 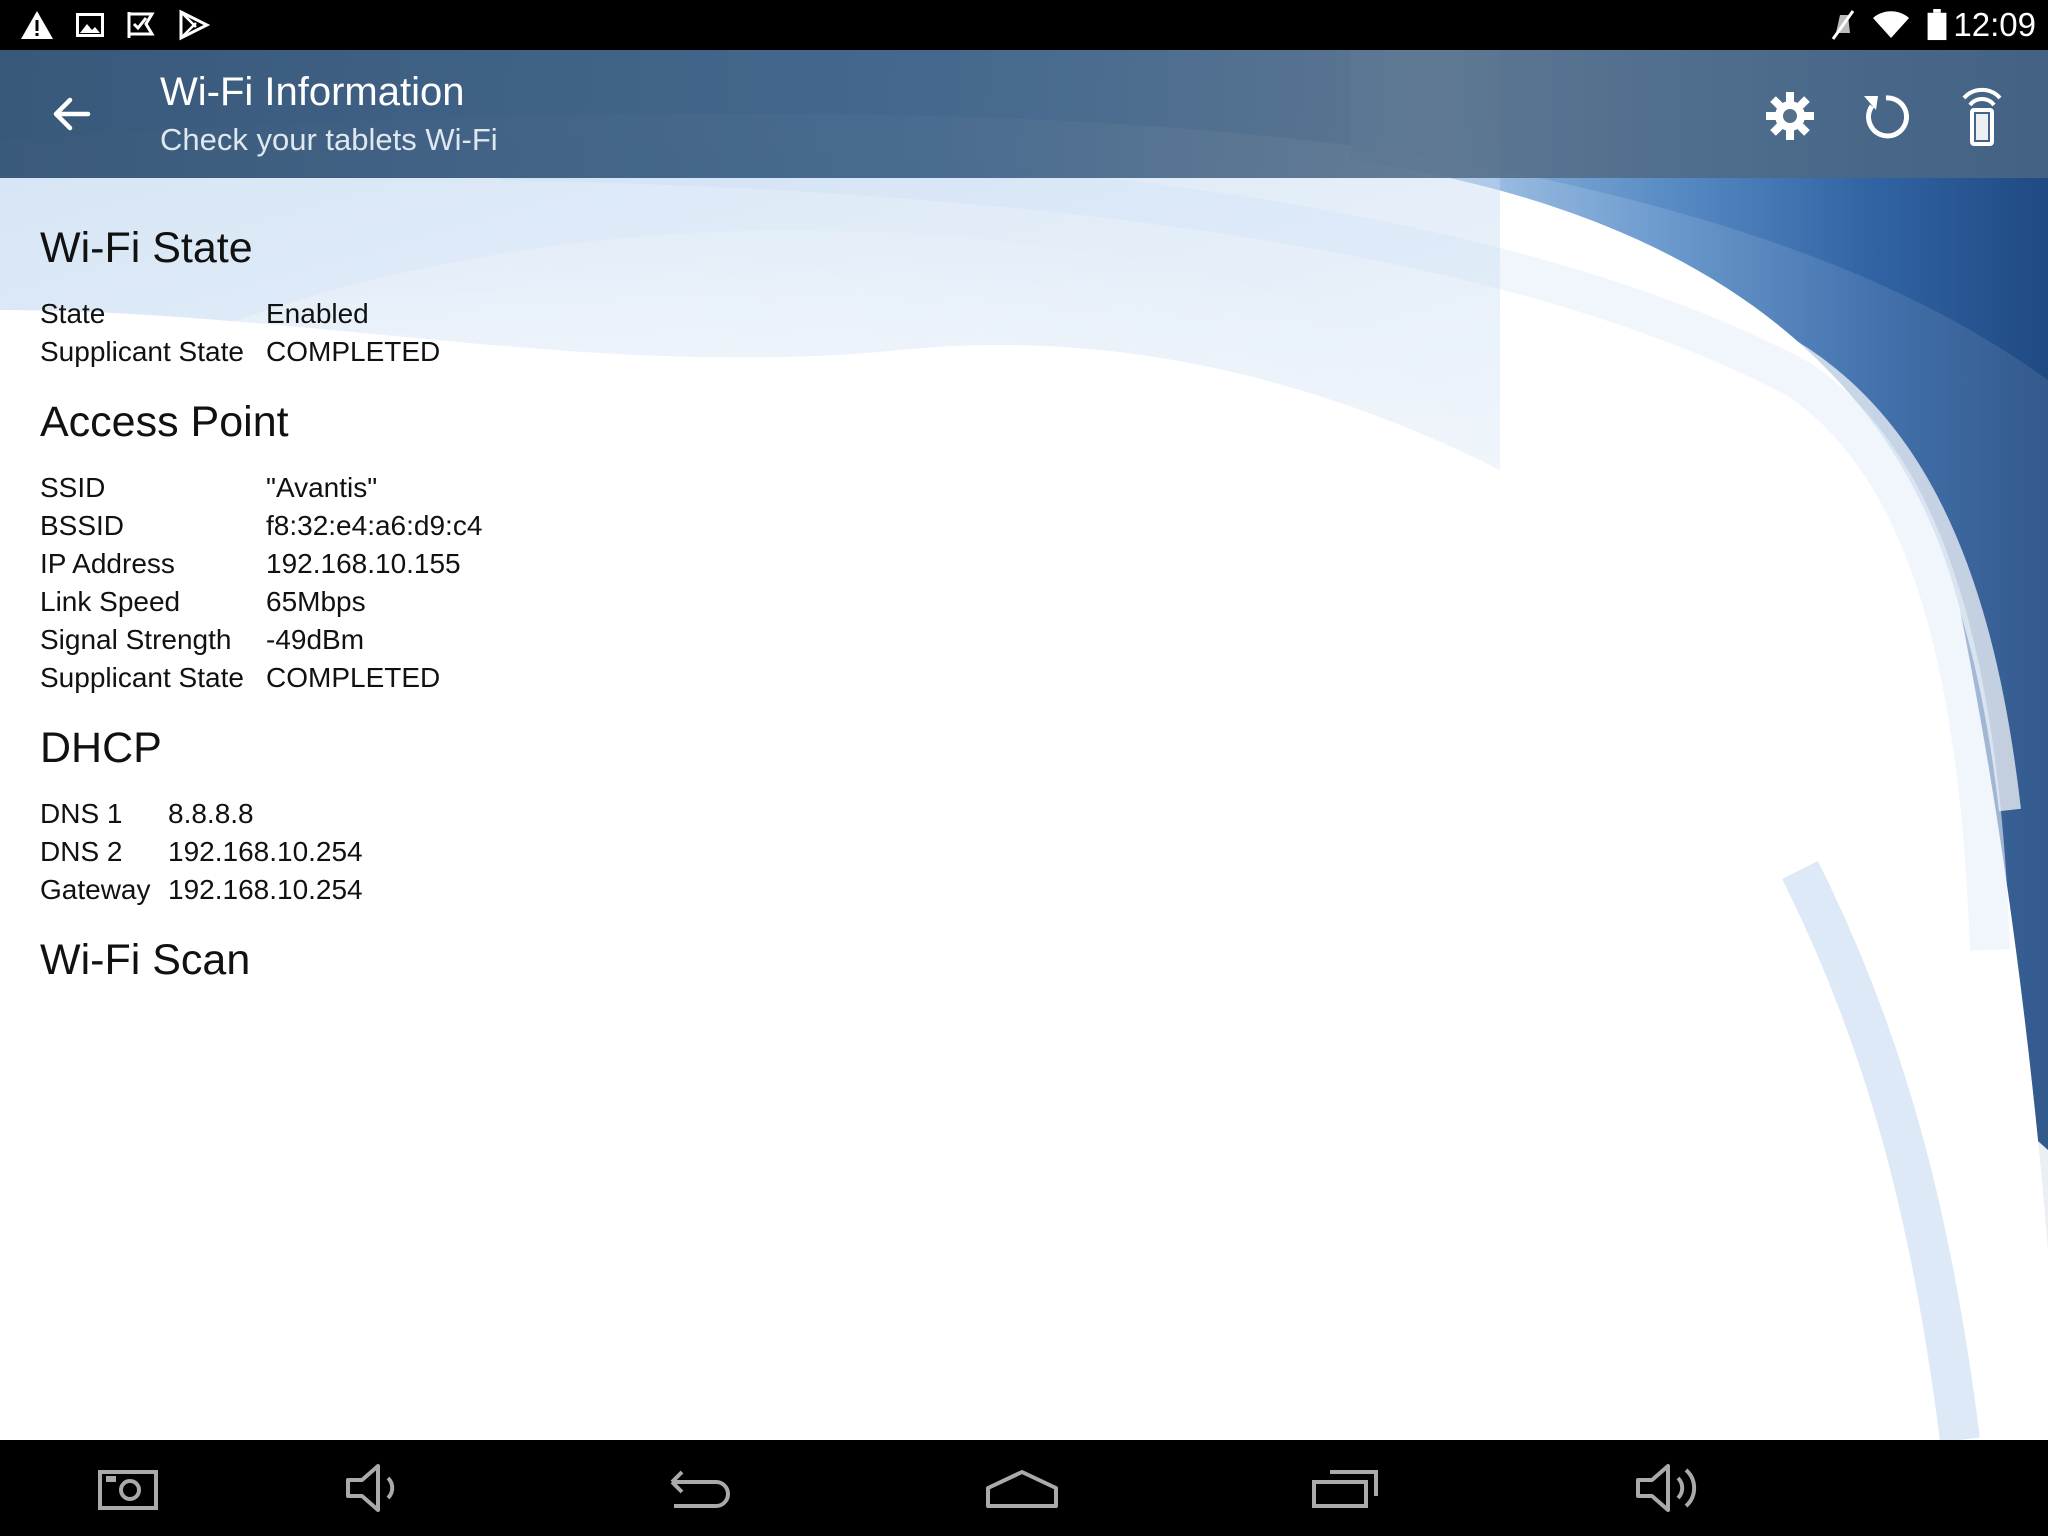 What do you see at coordinates (95, 889) in the screenshot?
I see `kv-key: Gateway` at bounding box center [95, 889].